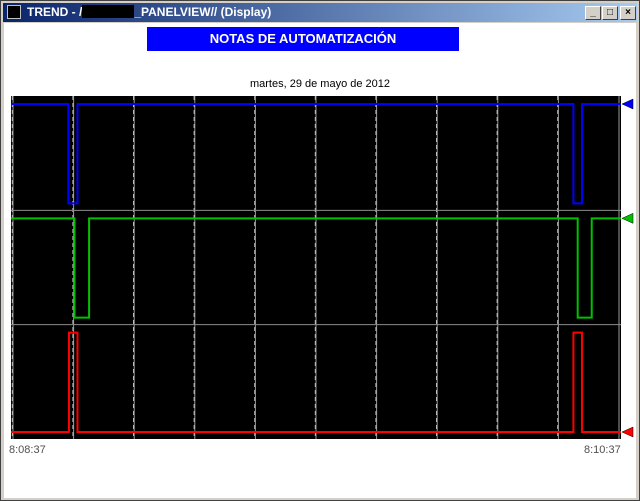 This screenshot has width=640, height=501. I want to click on app-icon, so click(14, 12).